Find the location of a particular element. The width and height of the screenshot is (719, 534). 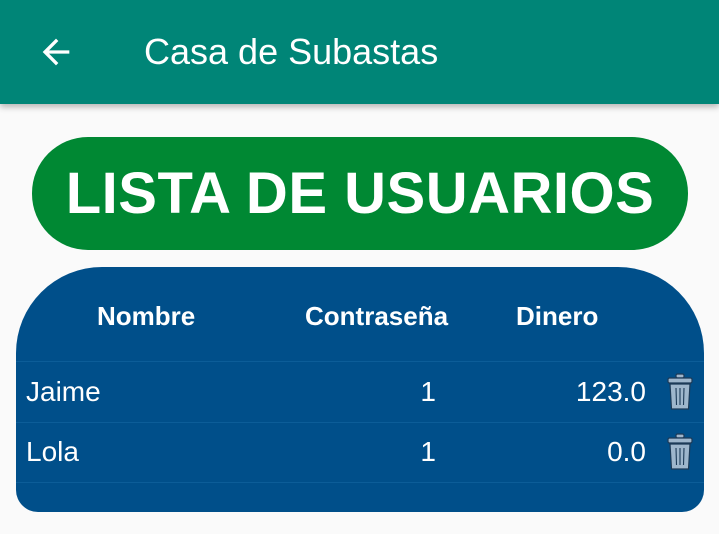

arrow-left-icon is located at coordinates (56, 52).